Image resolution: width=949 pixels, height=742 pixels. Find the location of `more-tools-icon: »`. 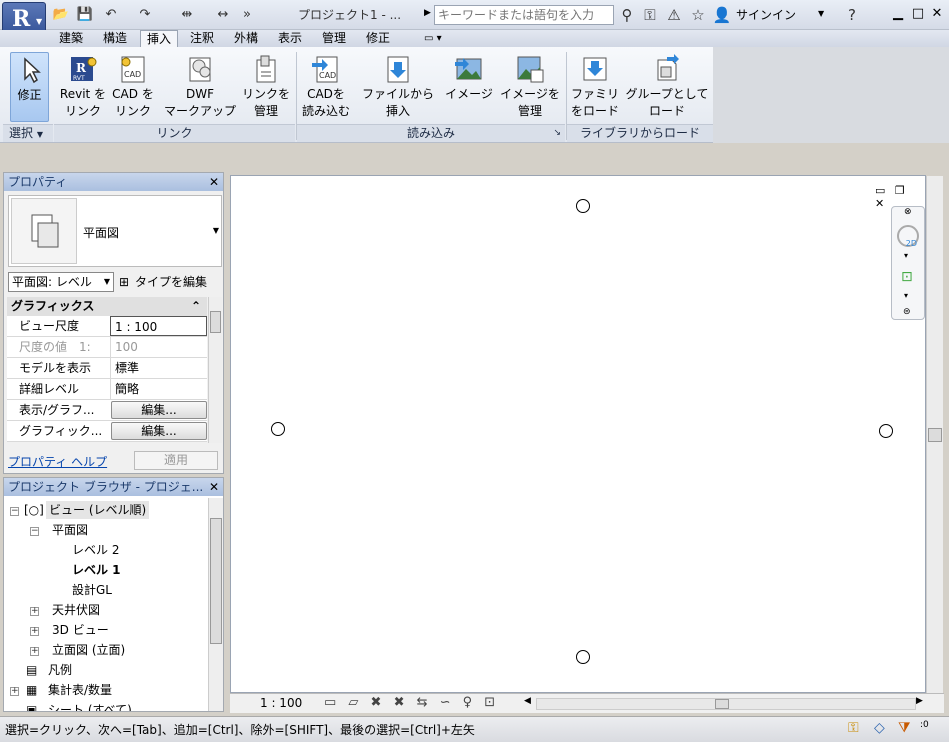

more-tools-icon: » is located at coordinates (247, 15).